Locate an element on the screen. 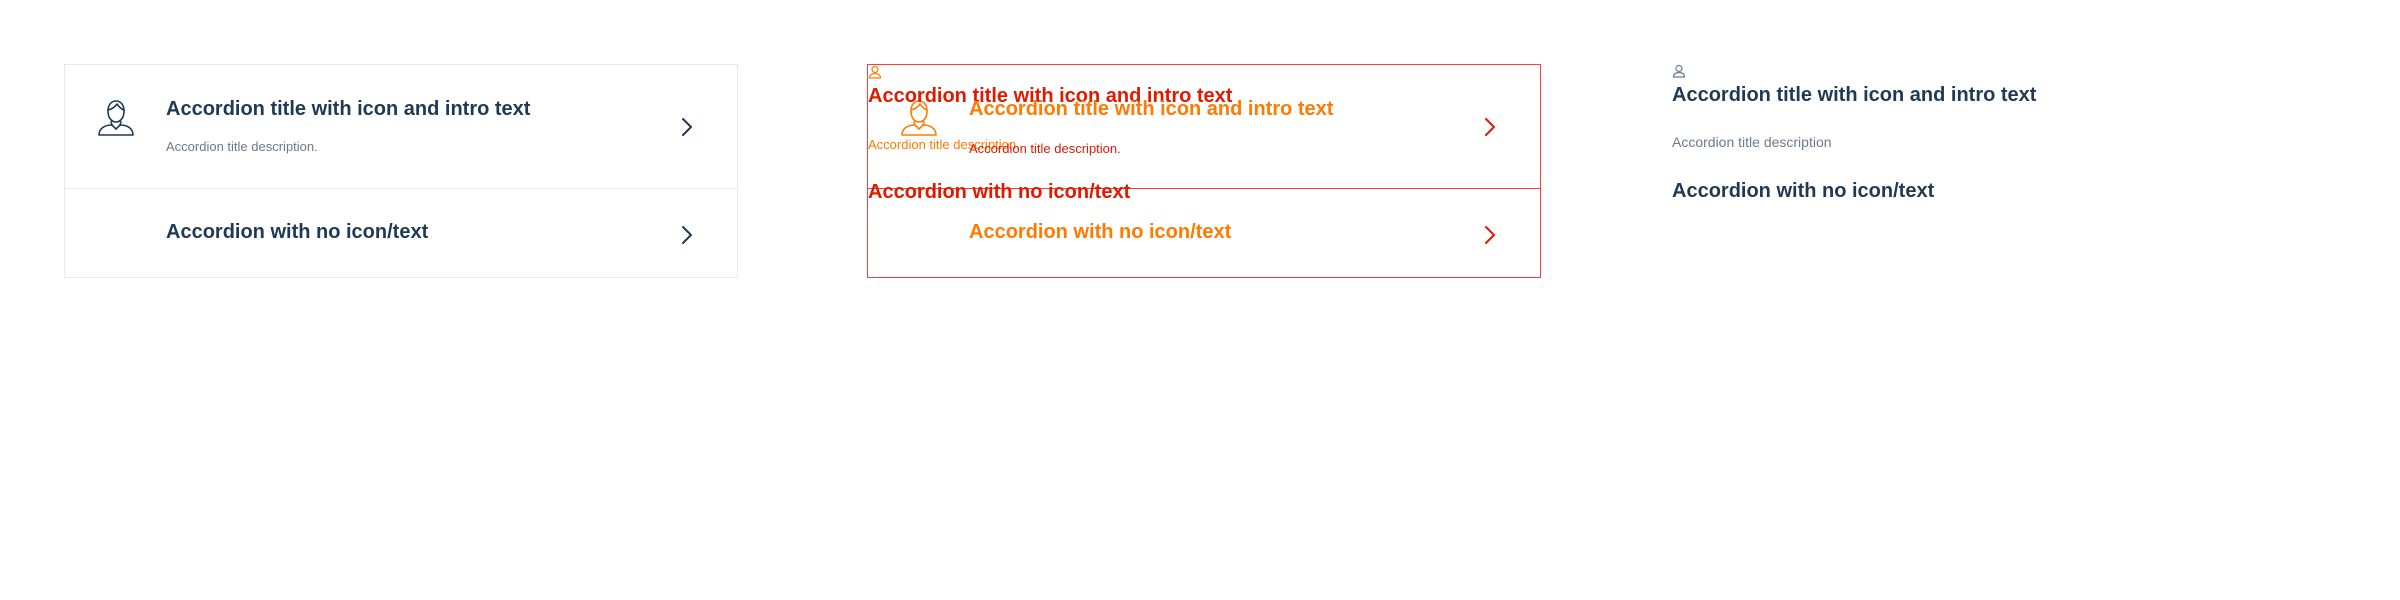 This screenshot has height=600, width=2400. debug-title-styled: Accordion title with icon and intro text is located at coordinates (1151, 109).